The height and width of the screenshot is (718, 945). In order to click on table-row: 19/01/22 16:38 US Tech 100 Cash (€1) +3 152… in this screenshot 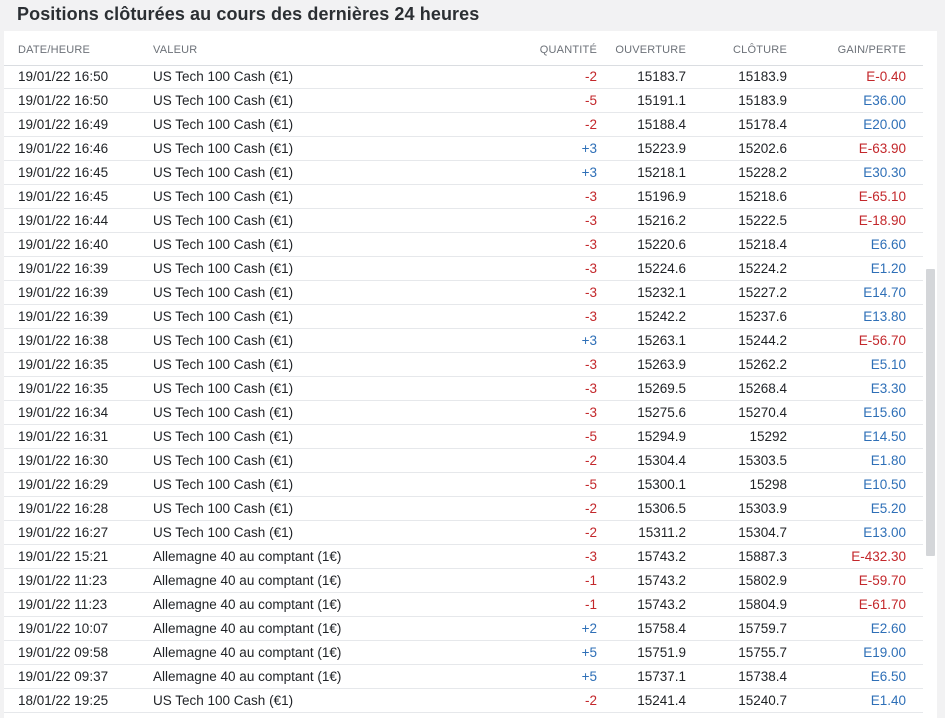, I will do `click(463, 341)`.